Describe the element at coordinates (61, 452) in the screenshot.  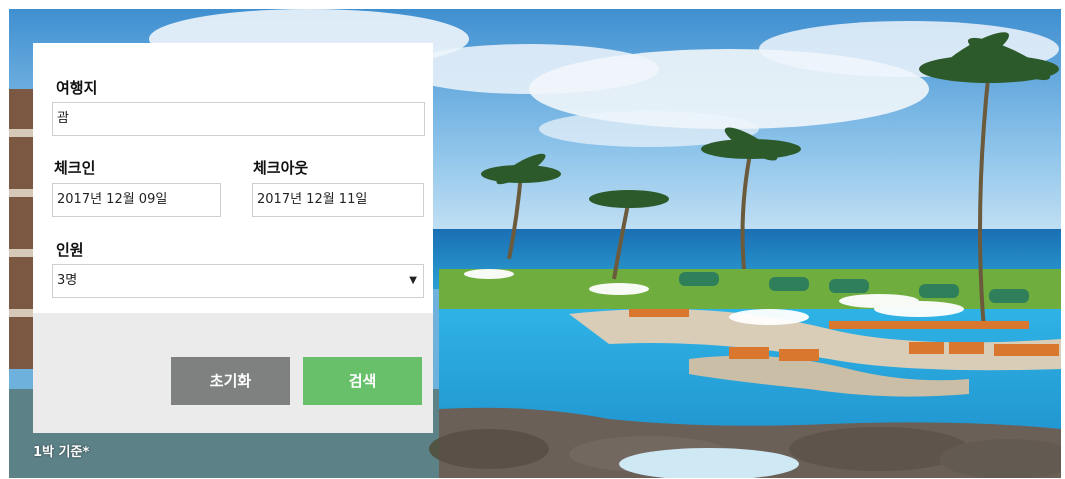
I see `price-basis-note: 1박 기준*` at that location.